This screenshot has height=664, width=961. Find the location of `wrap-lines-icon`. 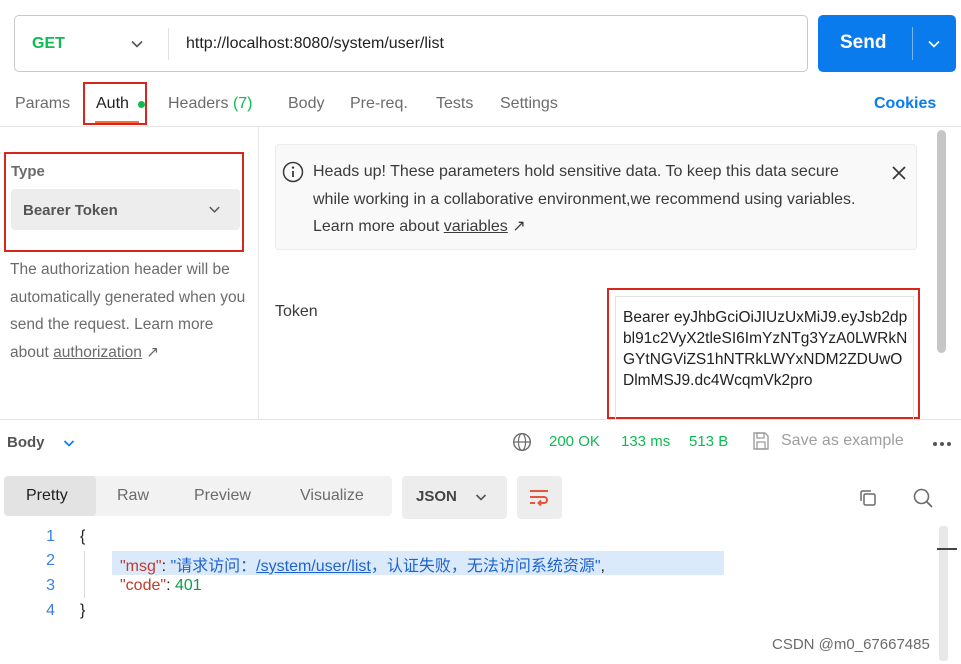

wrap-lines-icon is located at coordinates (539, 498).